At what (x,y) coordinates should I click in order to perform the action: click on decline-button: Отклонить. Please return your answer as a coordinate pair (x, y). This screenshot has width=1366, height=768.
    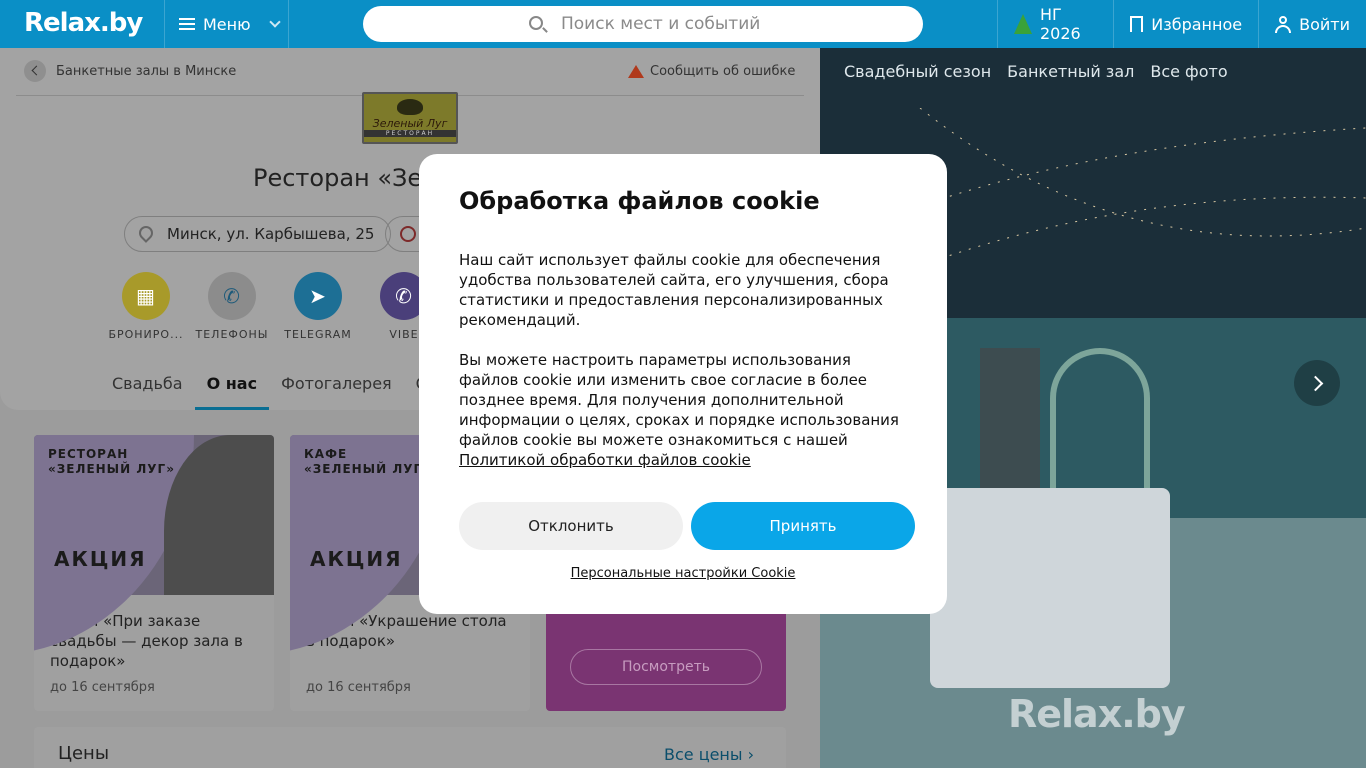
    Looking at the image, I should click on (571, 526).